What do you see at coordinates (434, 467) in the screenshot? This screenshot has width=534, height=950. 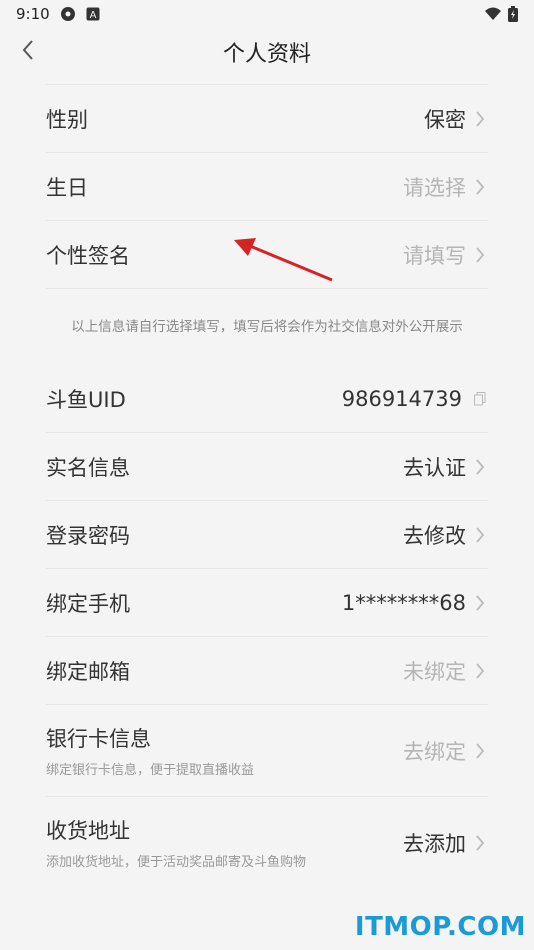 I see `row-value: 去认证` at bounding box center [434, 467].